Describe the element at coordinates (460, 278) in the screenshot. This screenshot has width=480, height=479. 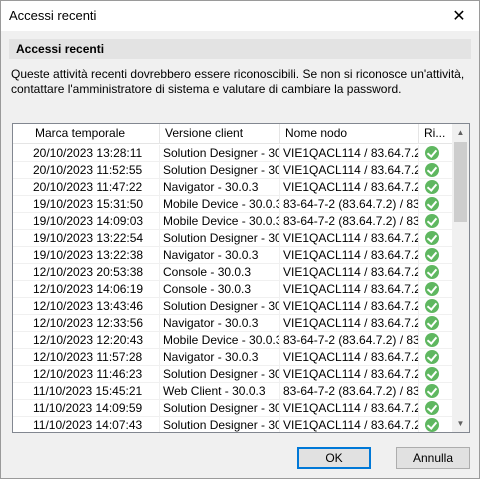
I see `vertical-scrollbar: ▲ ▼` at that location.